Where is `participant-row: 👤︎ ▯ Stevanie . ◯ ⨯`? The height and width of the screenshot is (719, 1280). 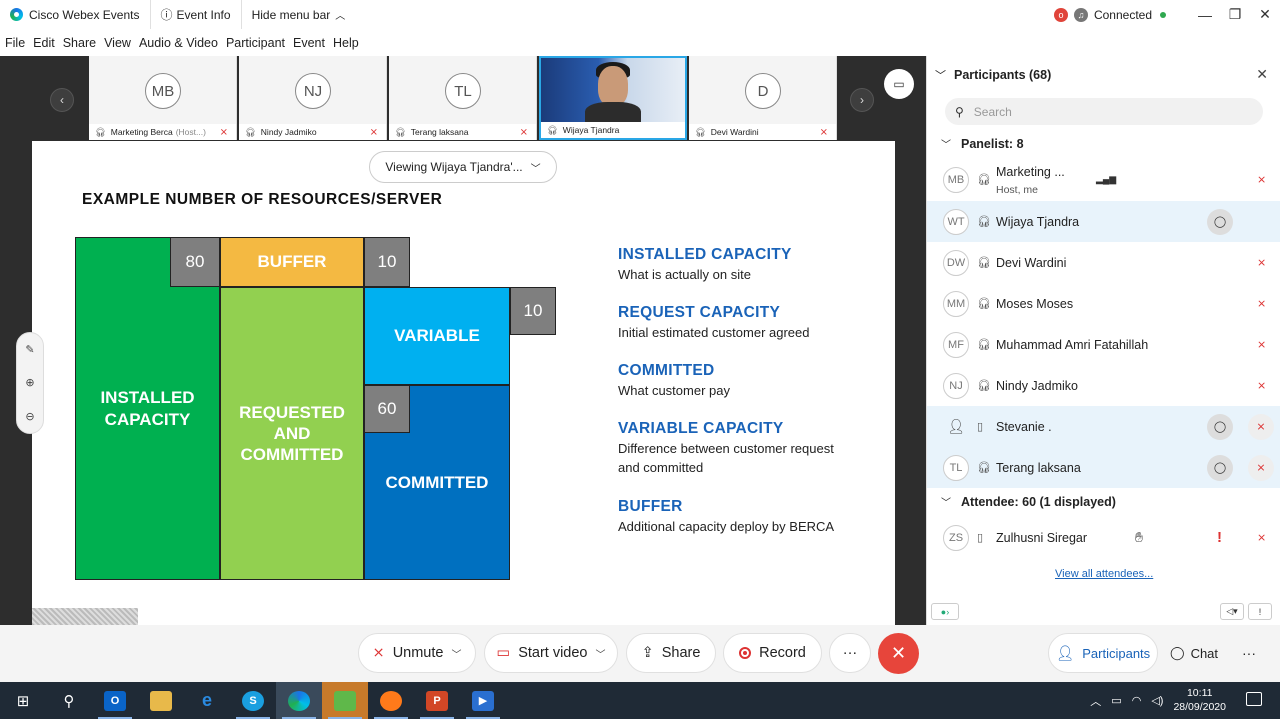 participant-row: 👤︎ ▯ Stevanie . ◯ ⨯ is located at coordinates (1103, 426).